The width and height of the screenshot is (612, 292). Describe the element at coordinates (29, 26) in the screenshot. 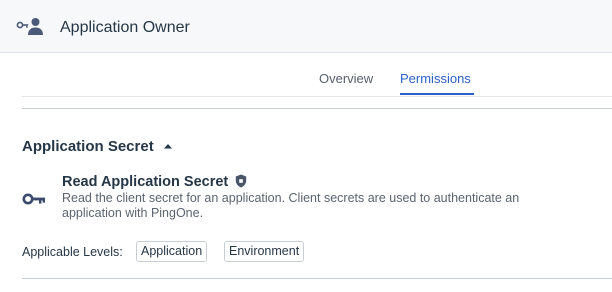

I see `key-user-icon` at that location.